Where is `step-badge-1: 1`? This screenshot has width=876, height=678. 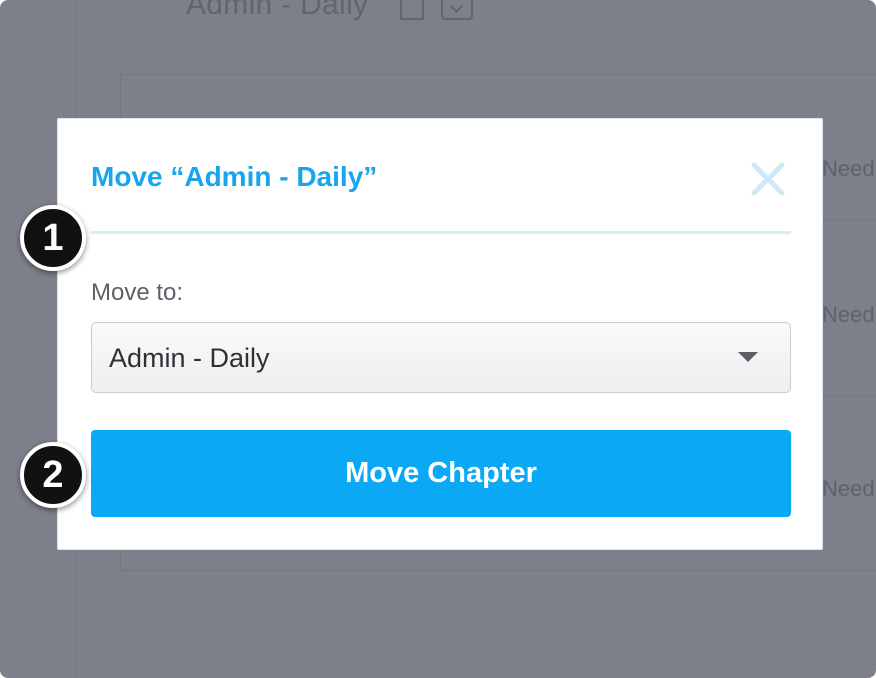
step-badge-1: 1 is located at coordinates (53, 238).